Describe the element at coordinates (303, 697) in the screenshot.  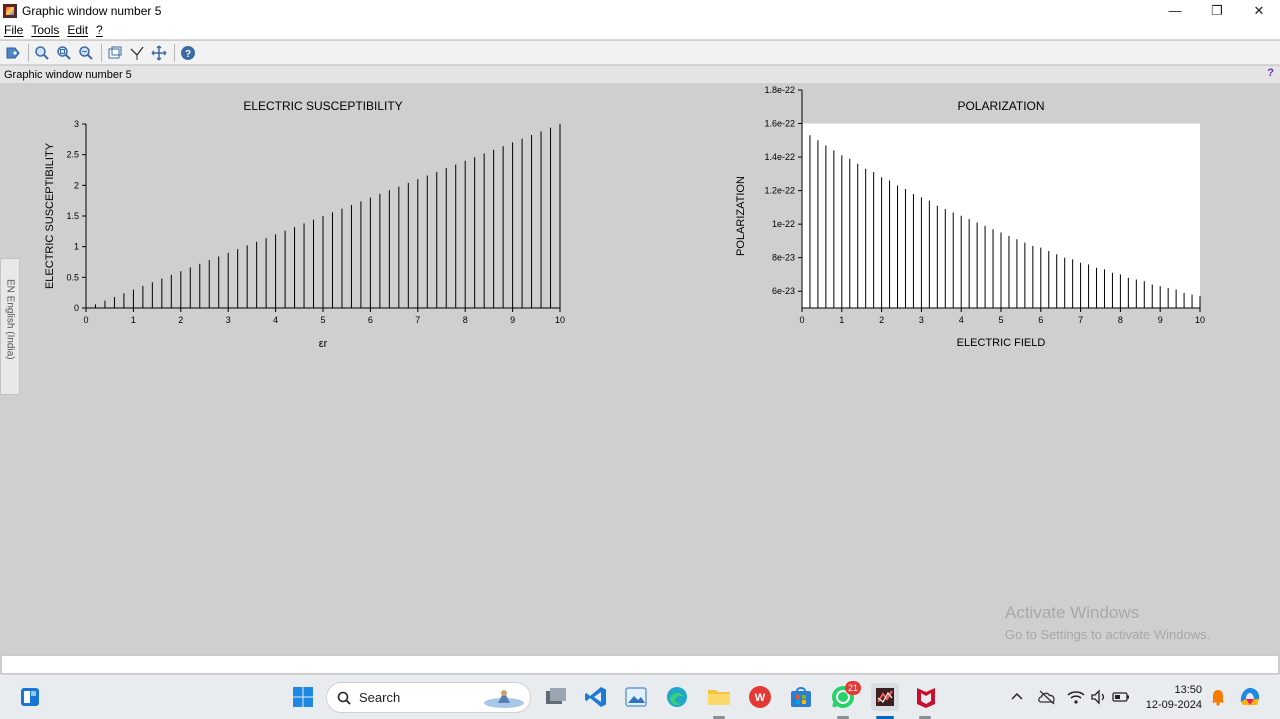
I see `windows-start-icon` at that location.